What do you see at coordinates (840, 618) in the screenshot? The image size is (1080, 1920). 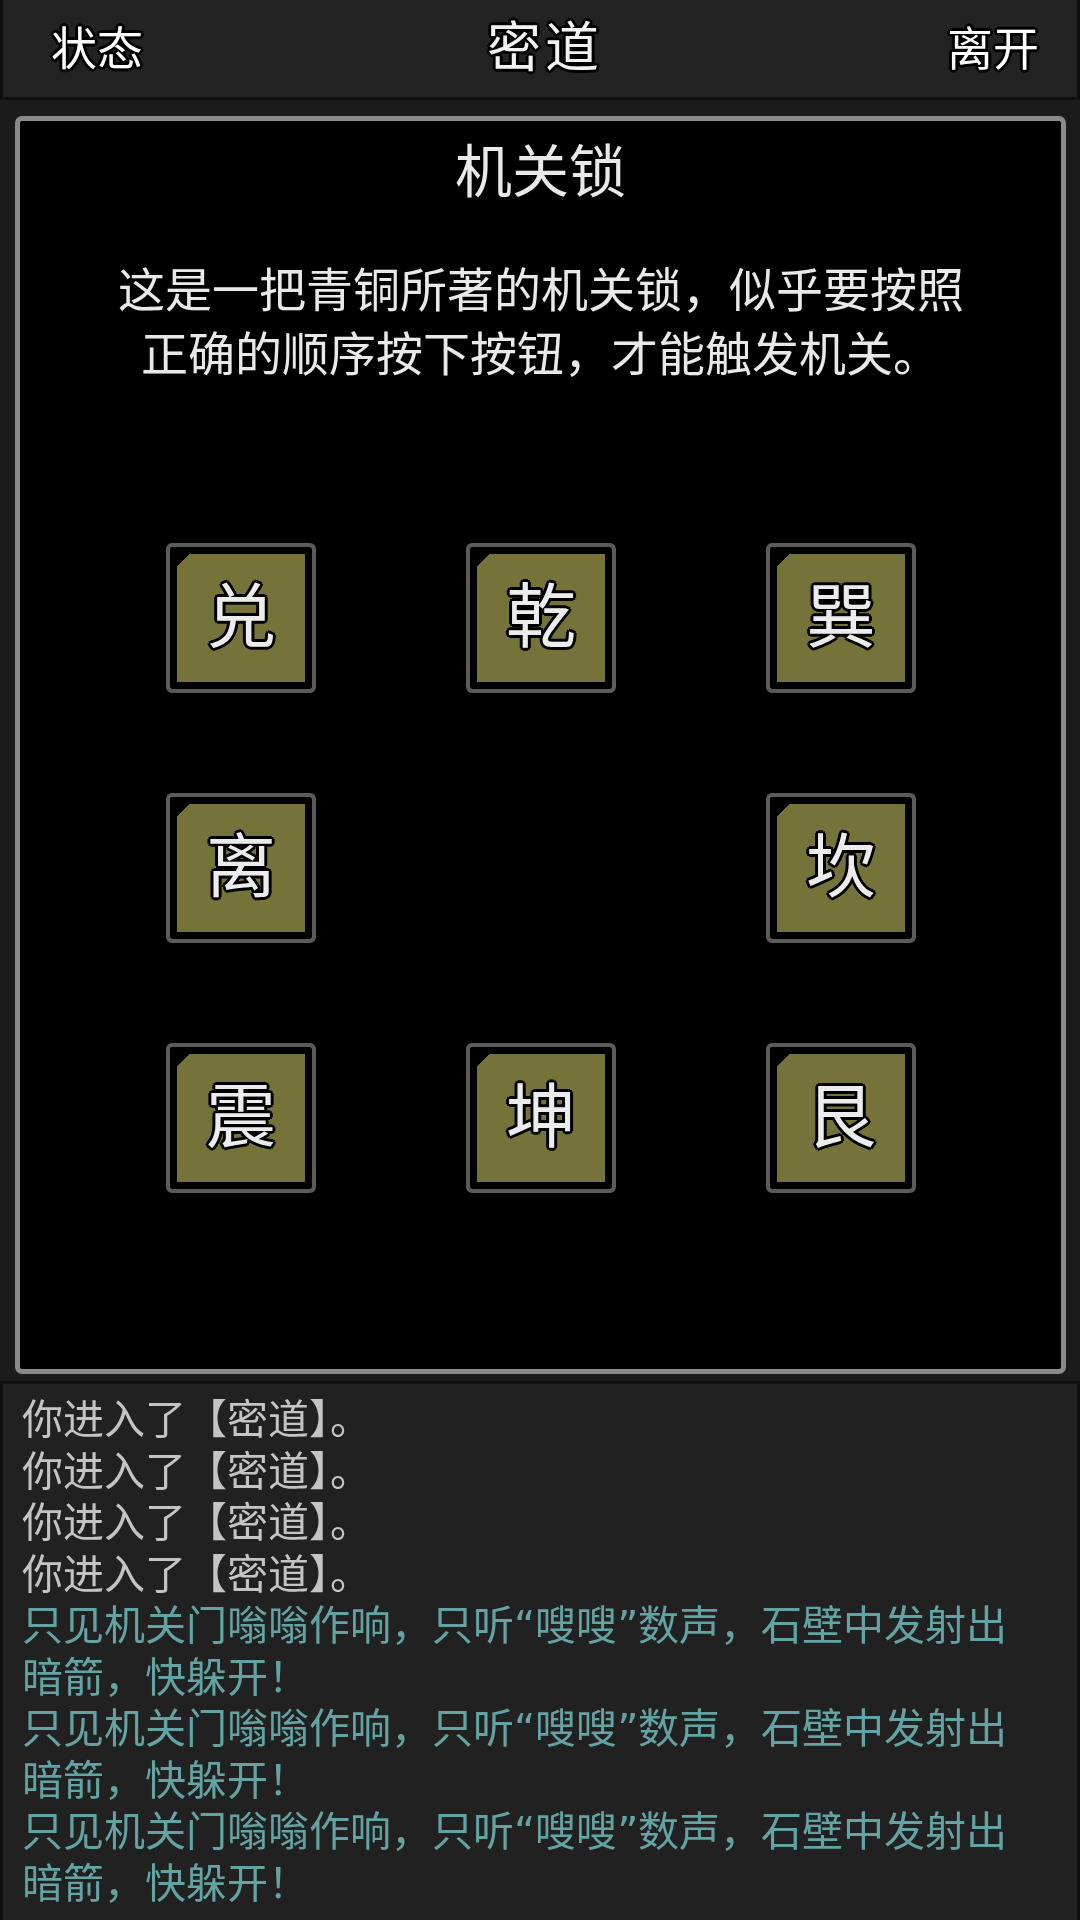 I see `lock-button: 巽` at bounding box center [840, 618].